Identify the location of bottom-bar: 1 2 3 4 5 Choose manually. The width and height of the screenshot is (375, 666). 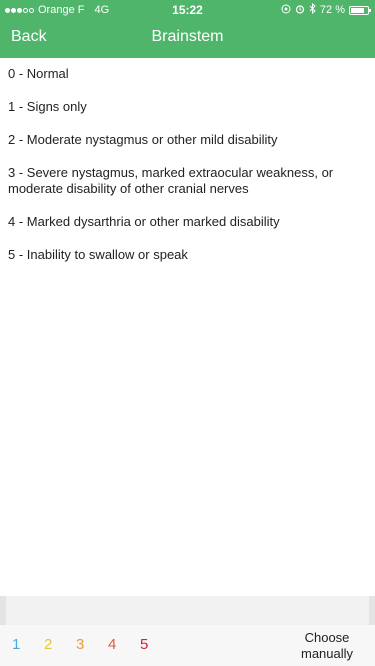
(187, 645).